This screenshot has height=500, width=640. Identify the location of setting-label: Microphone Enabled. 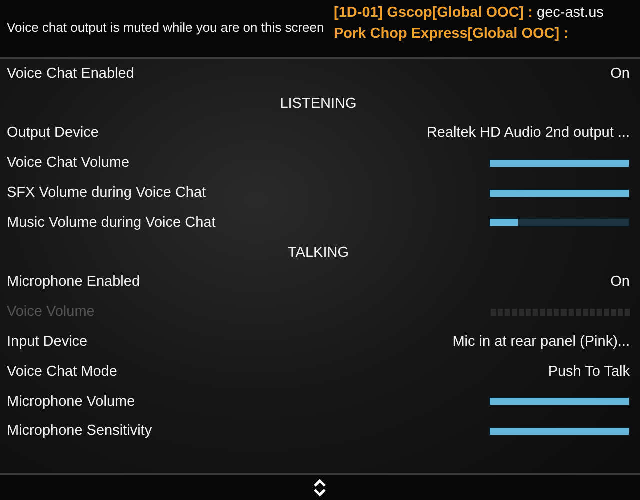
(73, 282).